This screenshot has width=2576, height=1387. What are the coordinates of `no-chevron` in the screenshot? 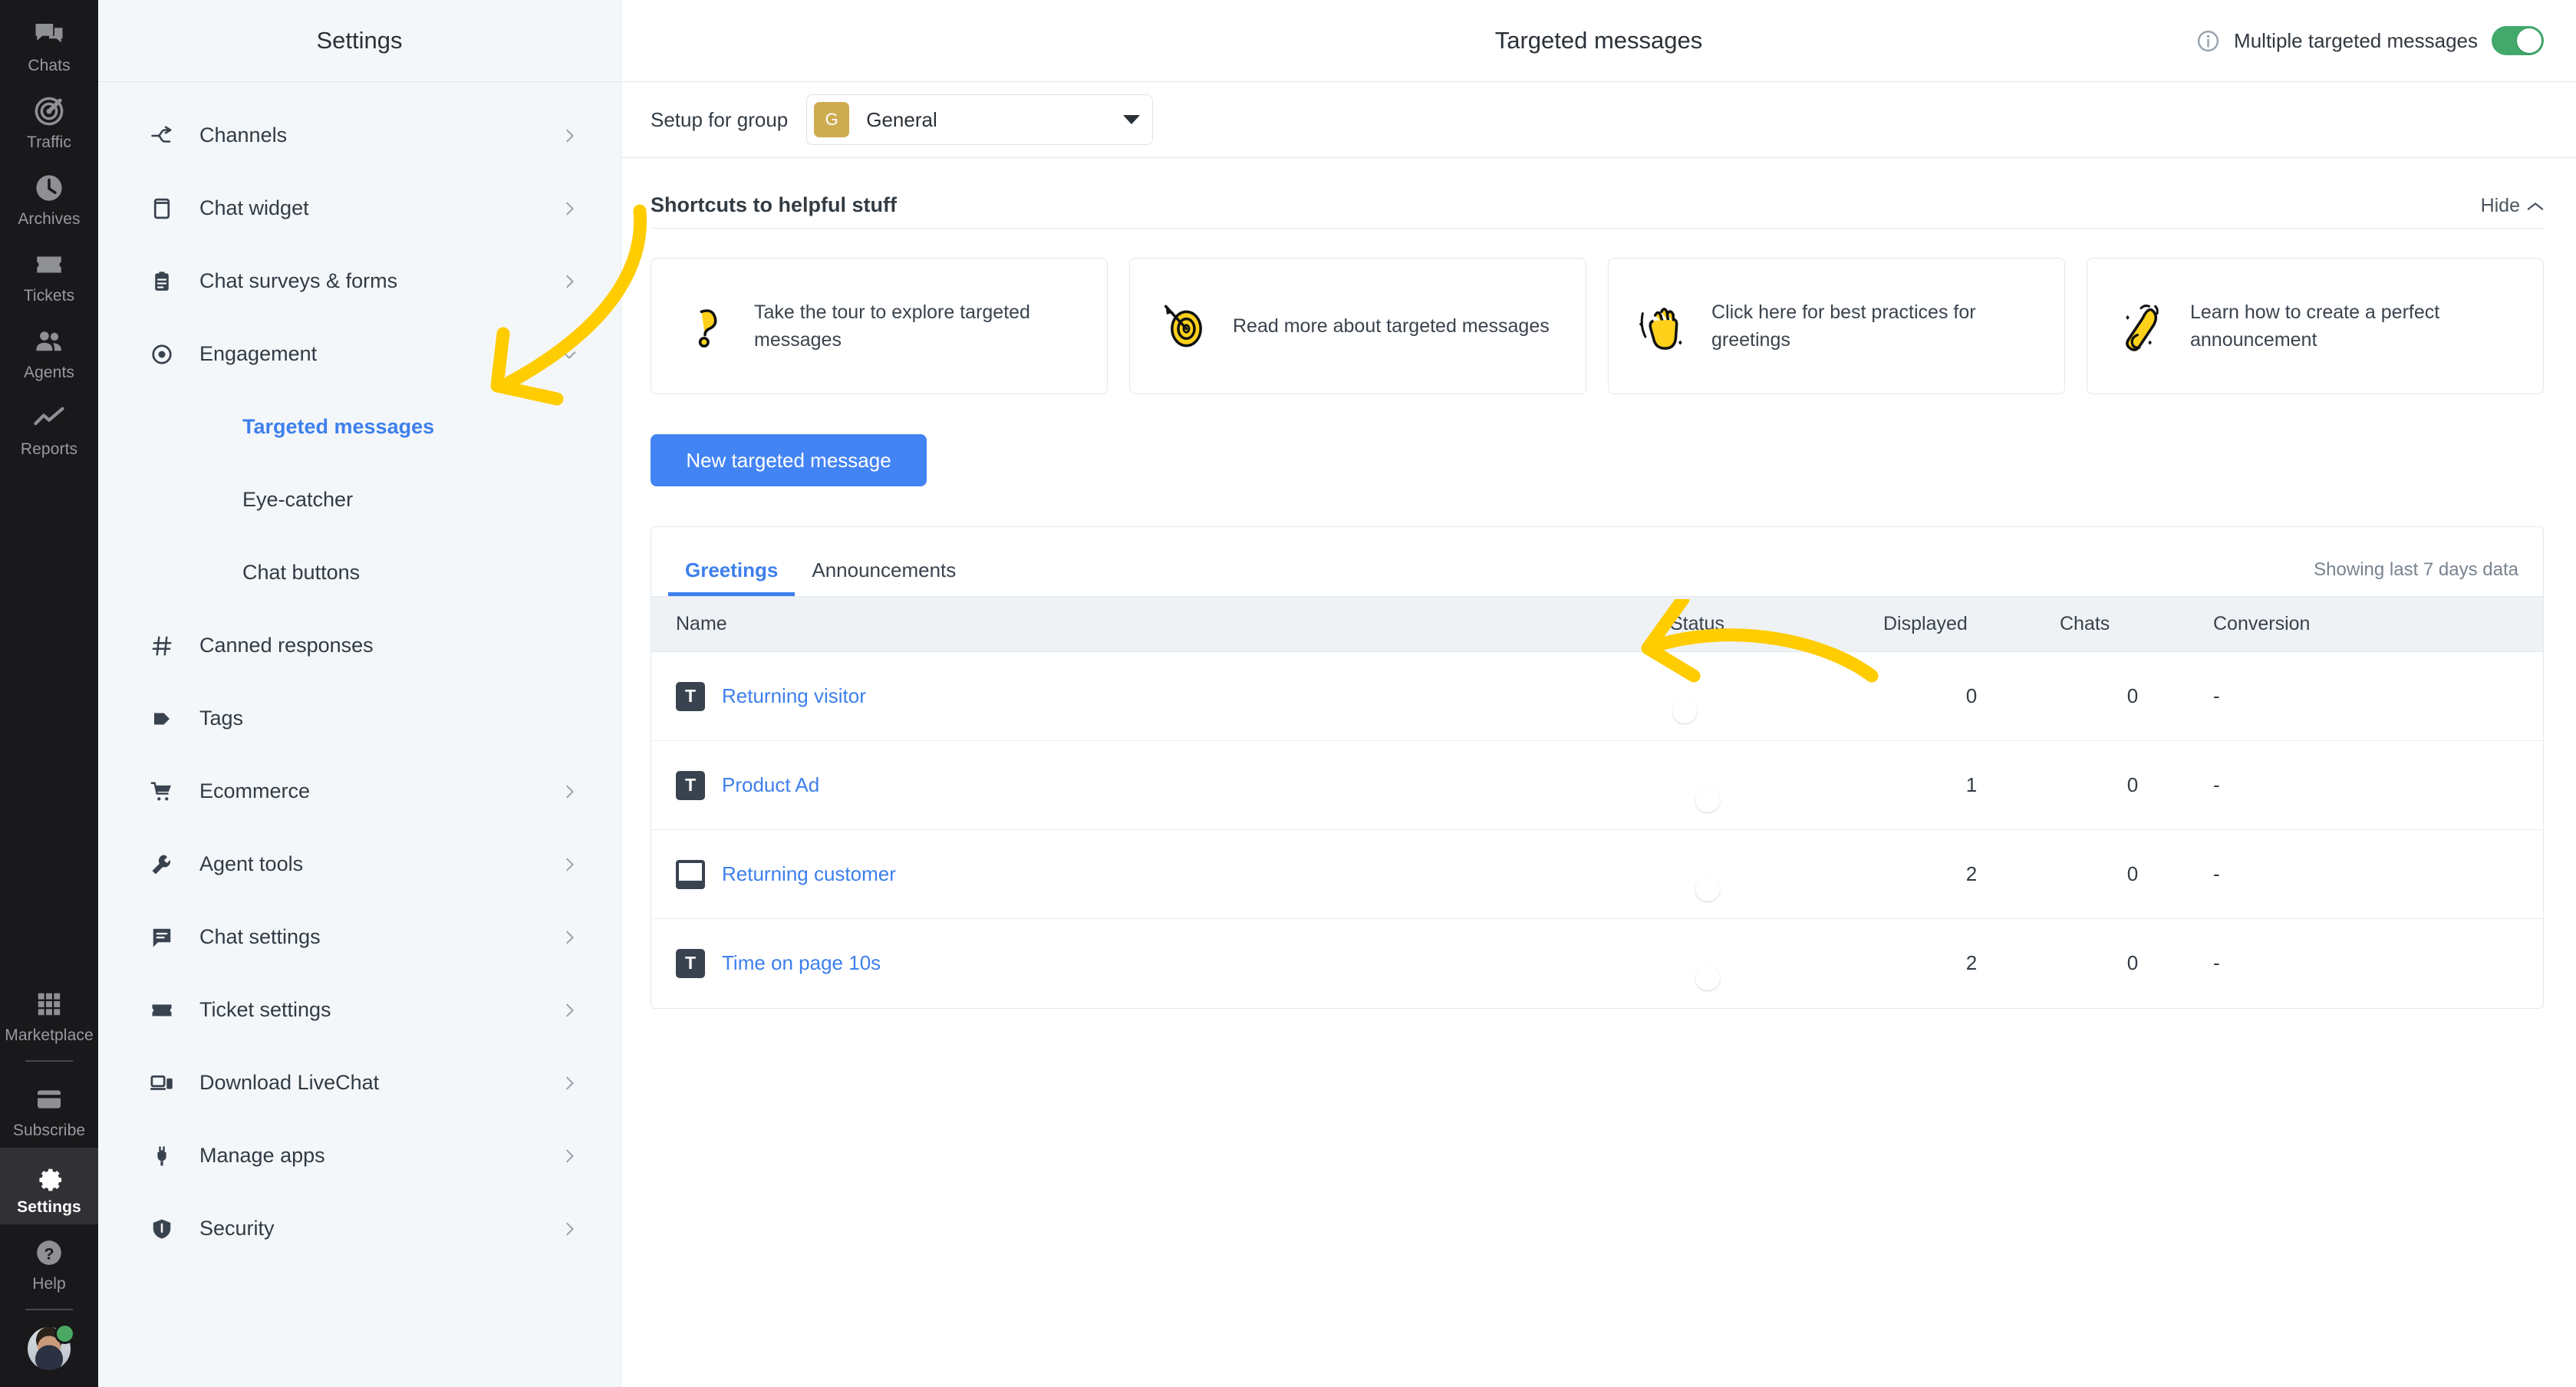 It's located at (569, 645).